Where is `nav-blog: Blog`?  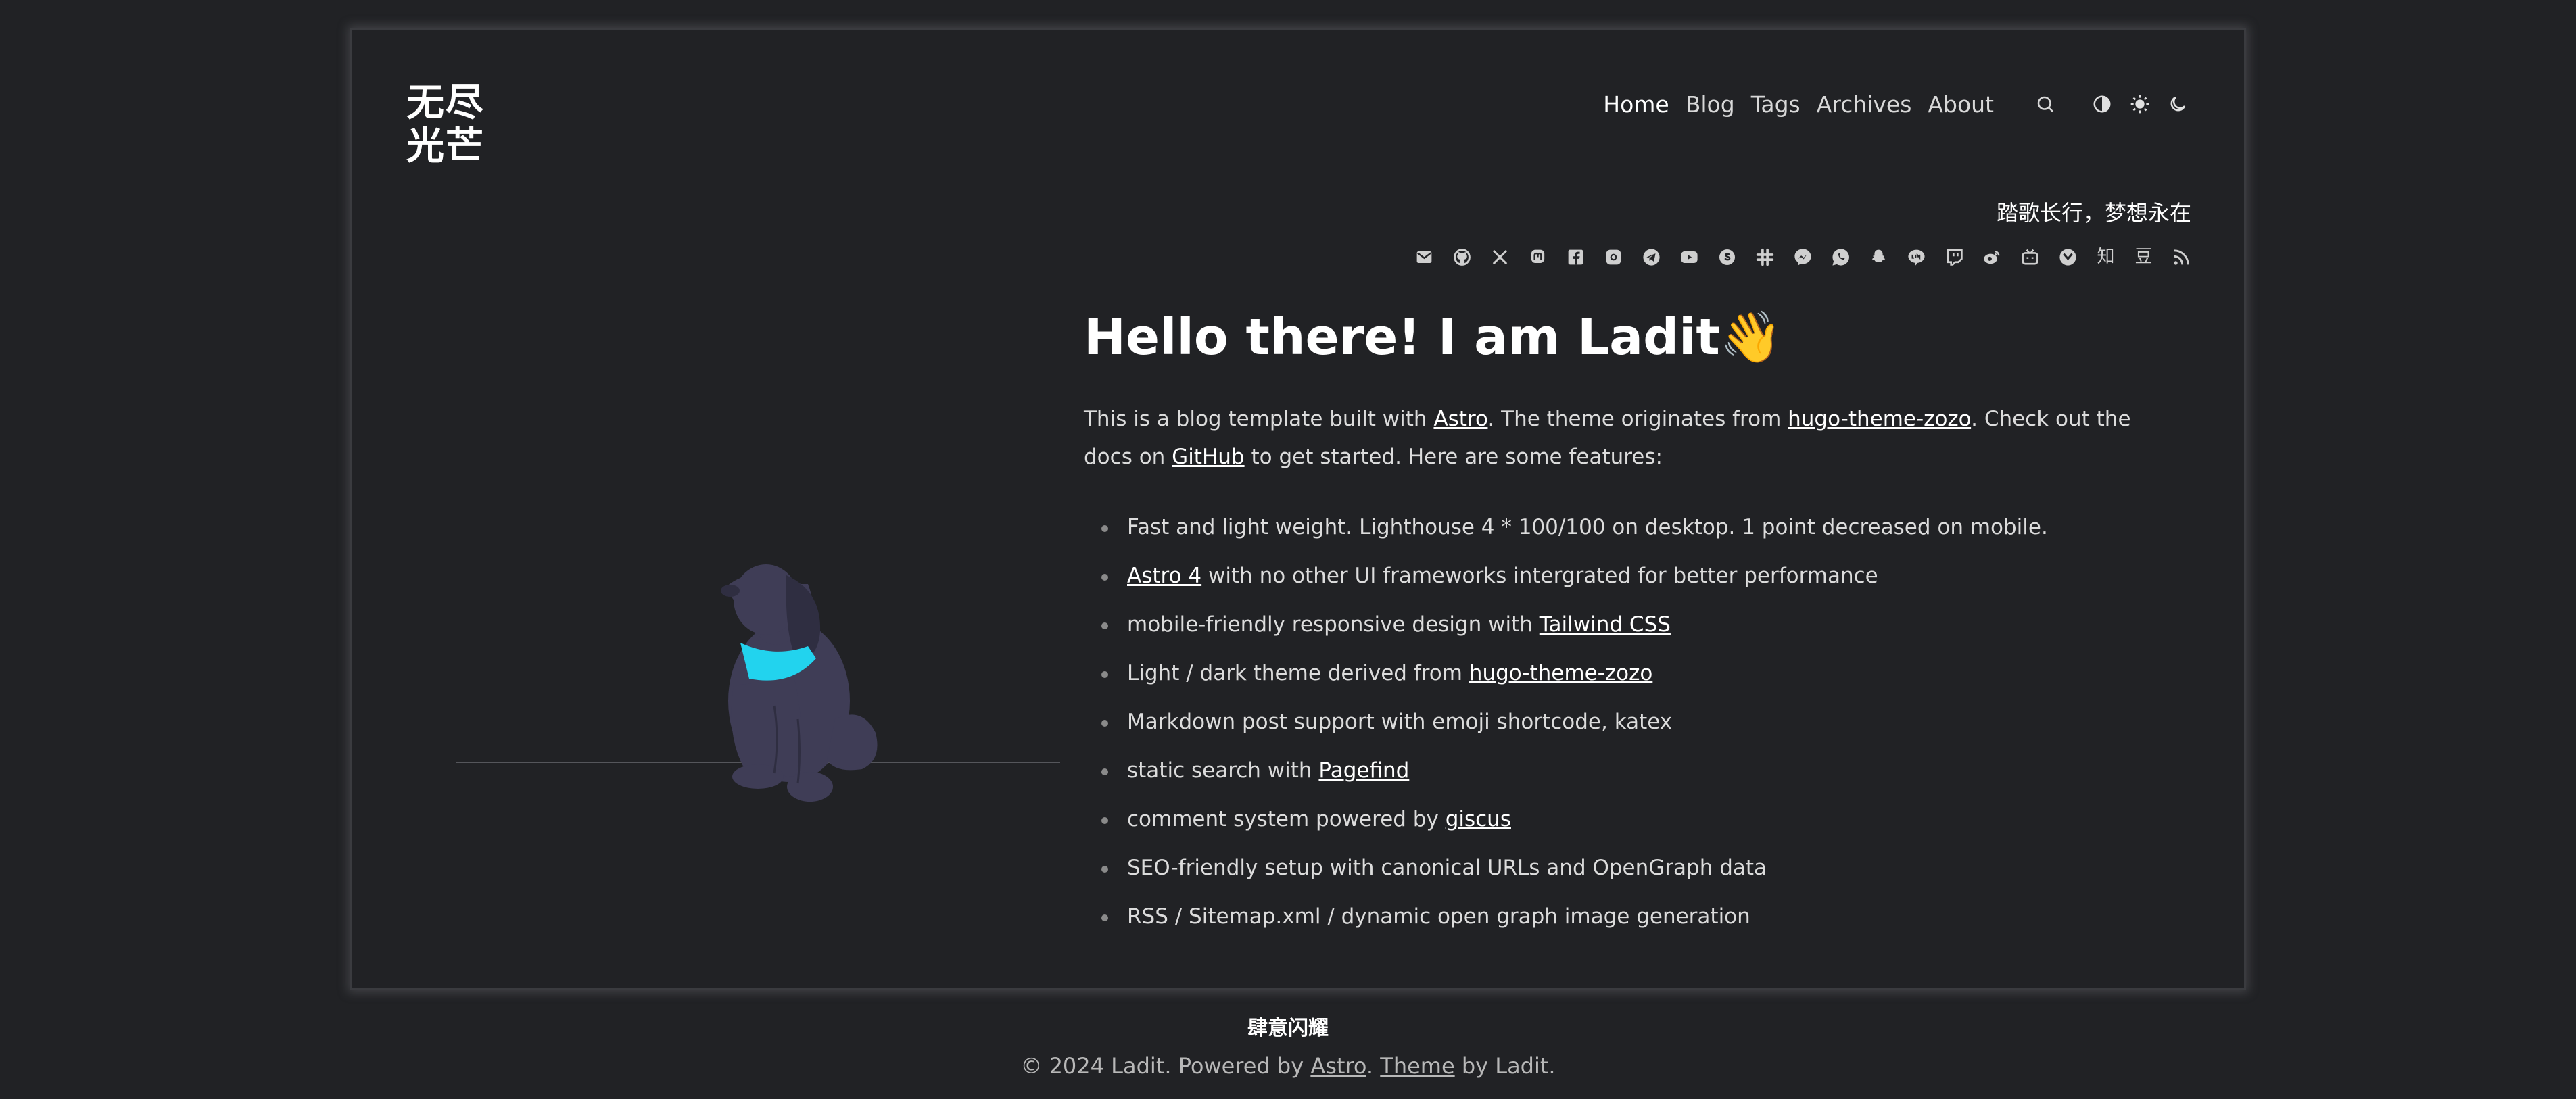
nav-blog: Blog is located at coordinates (1710, 104).